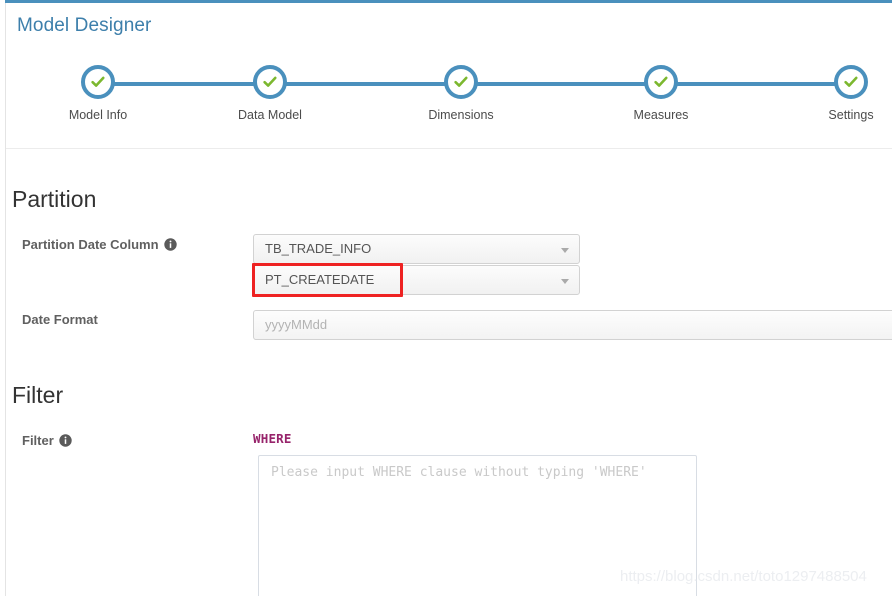  I want to click on stepper-step-model-info: Model Info, so click(98, 90).